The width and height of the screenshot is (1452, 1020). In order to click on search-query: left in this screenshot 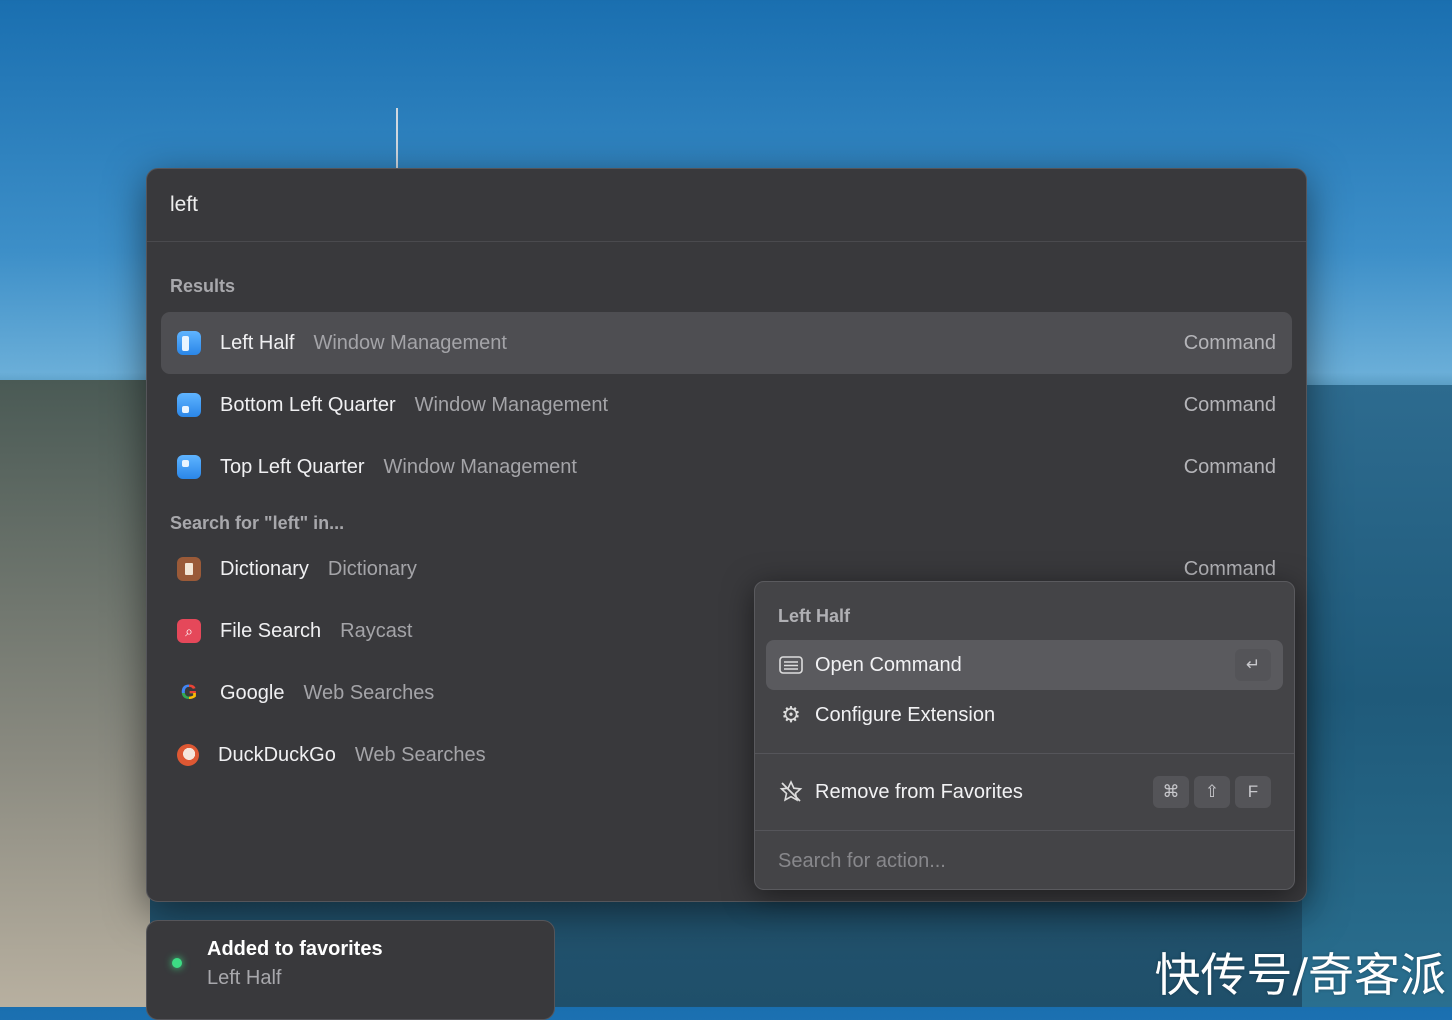, I will do `click(184, 204)`.